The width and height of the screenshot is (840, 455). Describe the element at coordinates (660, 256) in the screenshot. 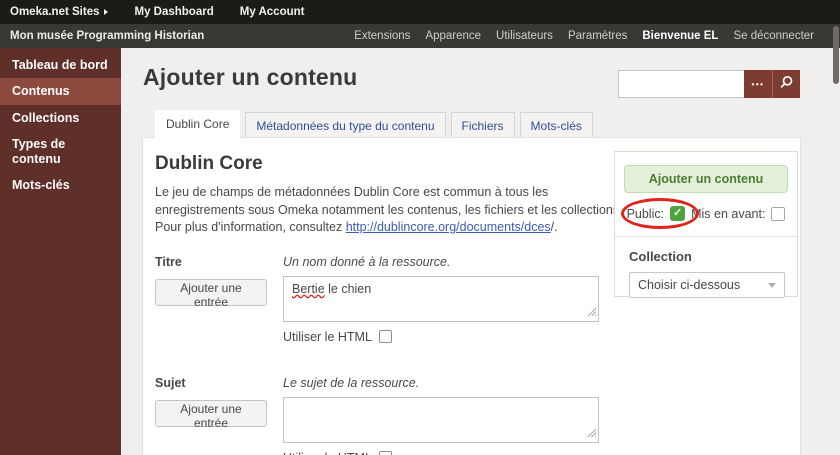

I see `collection-label: Collection` at that location.